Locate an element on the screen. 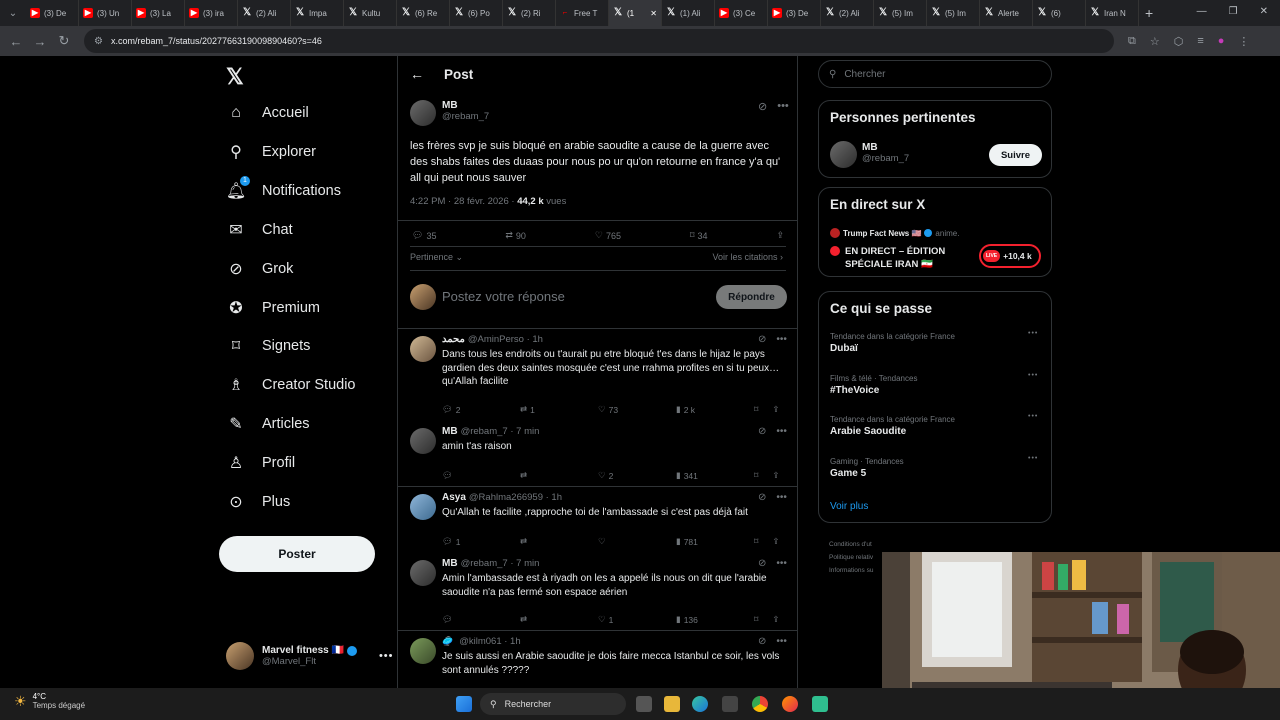 This screenshot has width=1280, height=720. footer-link: Politique relativ is located at coordinates (851, 557).